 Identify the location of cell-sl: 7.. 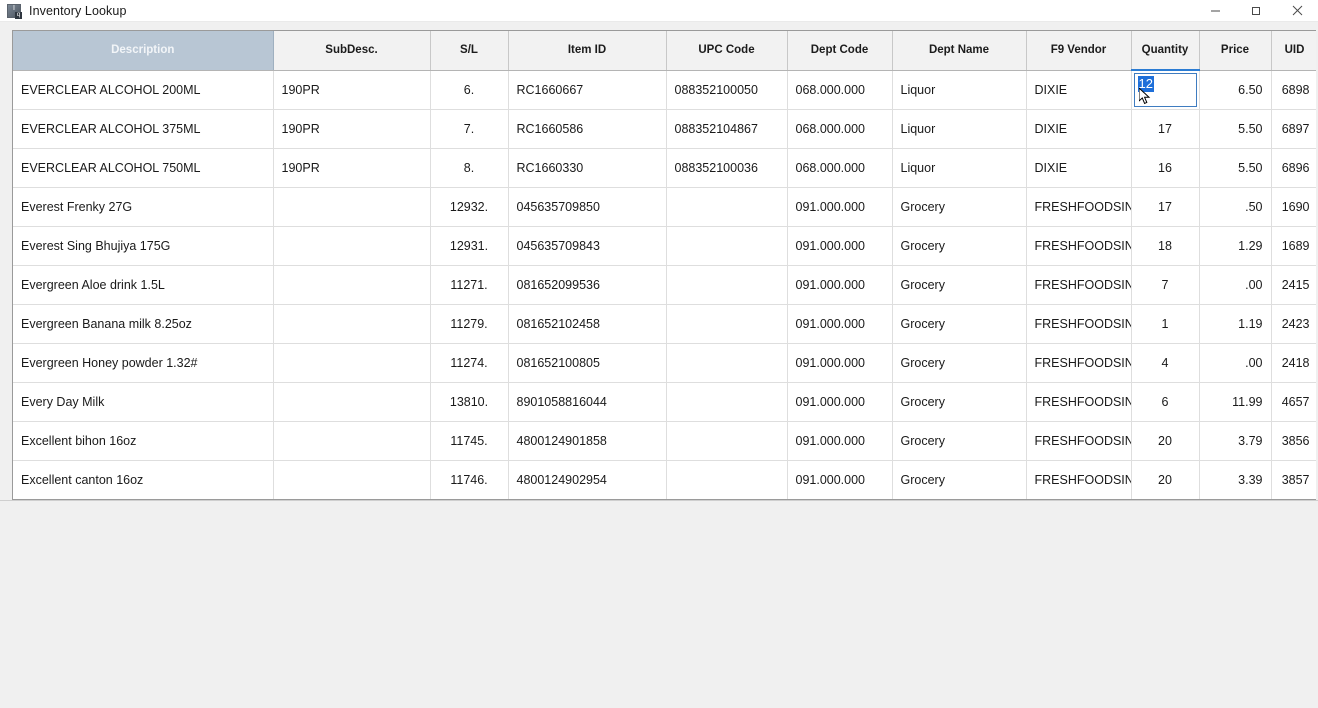
(469, 129).